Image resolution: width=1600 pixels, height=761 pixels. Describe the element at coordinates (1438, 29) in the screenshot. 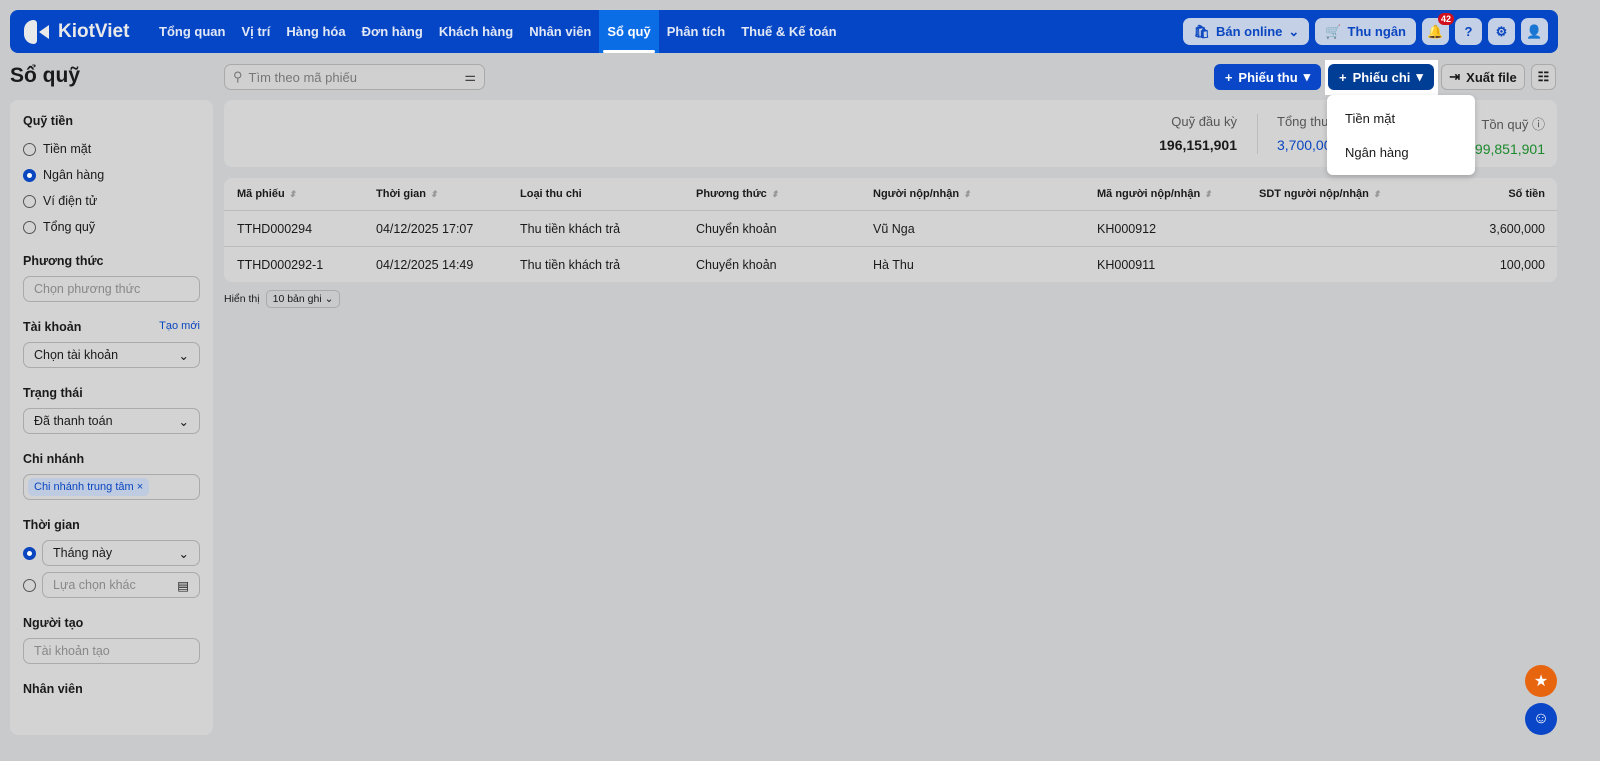

I see `notifications-button: 🔔 42` at that location.